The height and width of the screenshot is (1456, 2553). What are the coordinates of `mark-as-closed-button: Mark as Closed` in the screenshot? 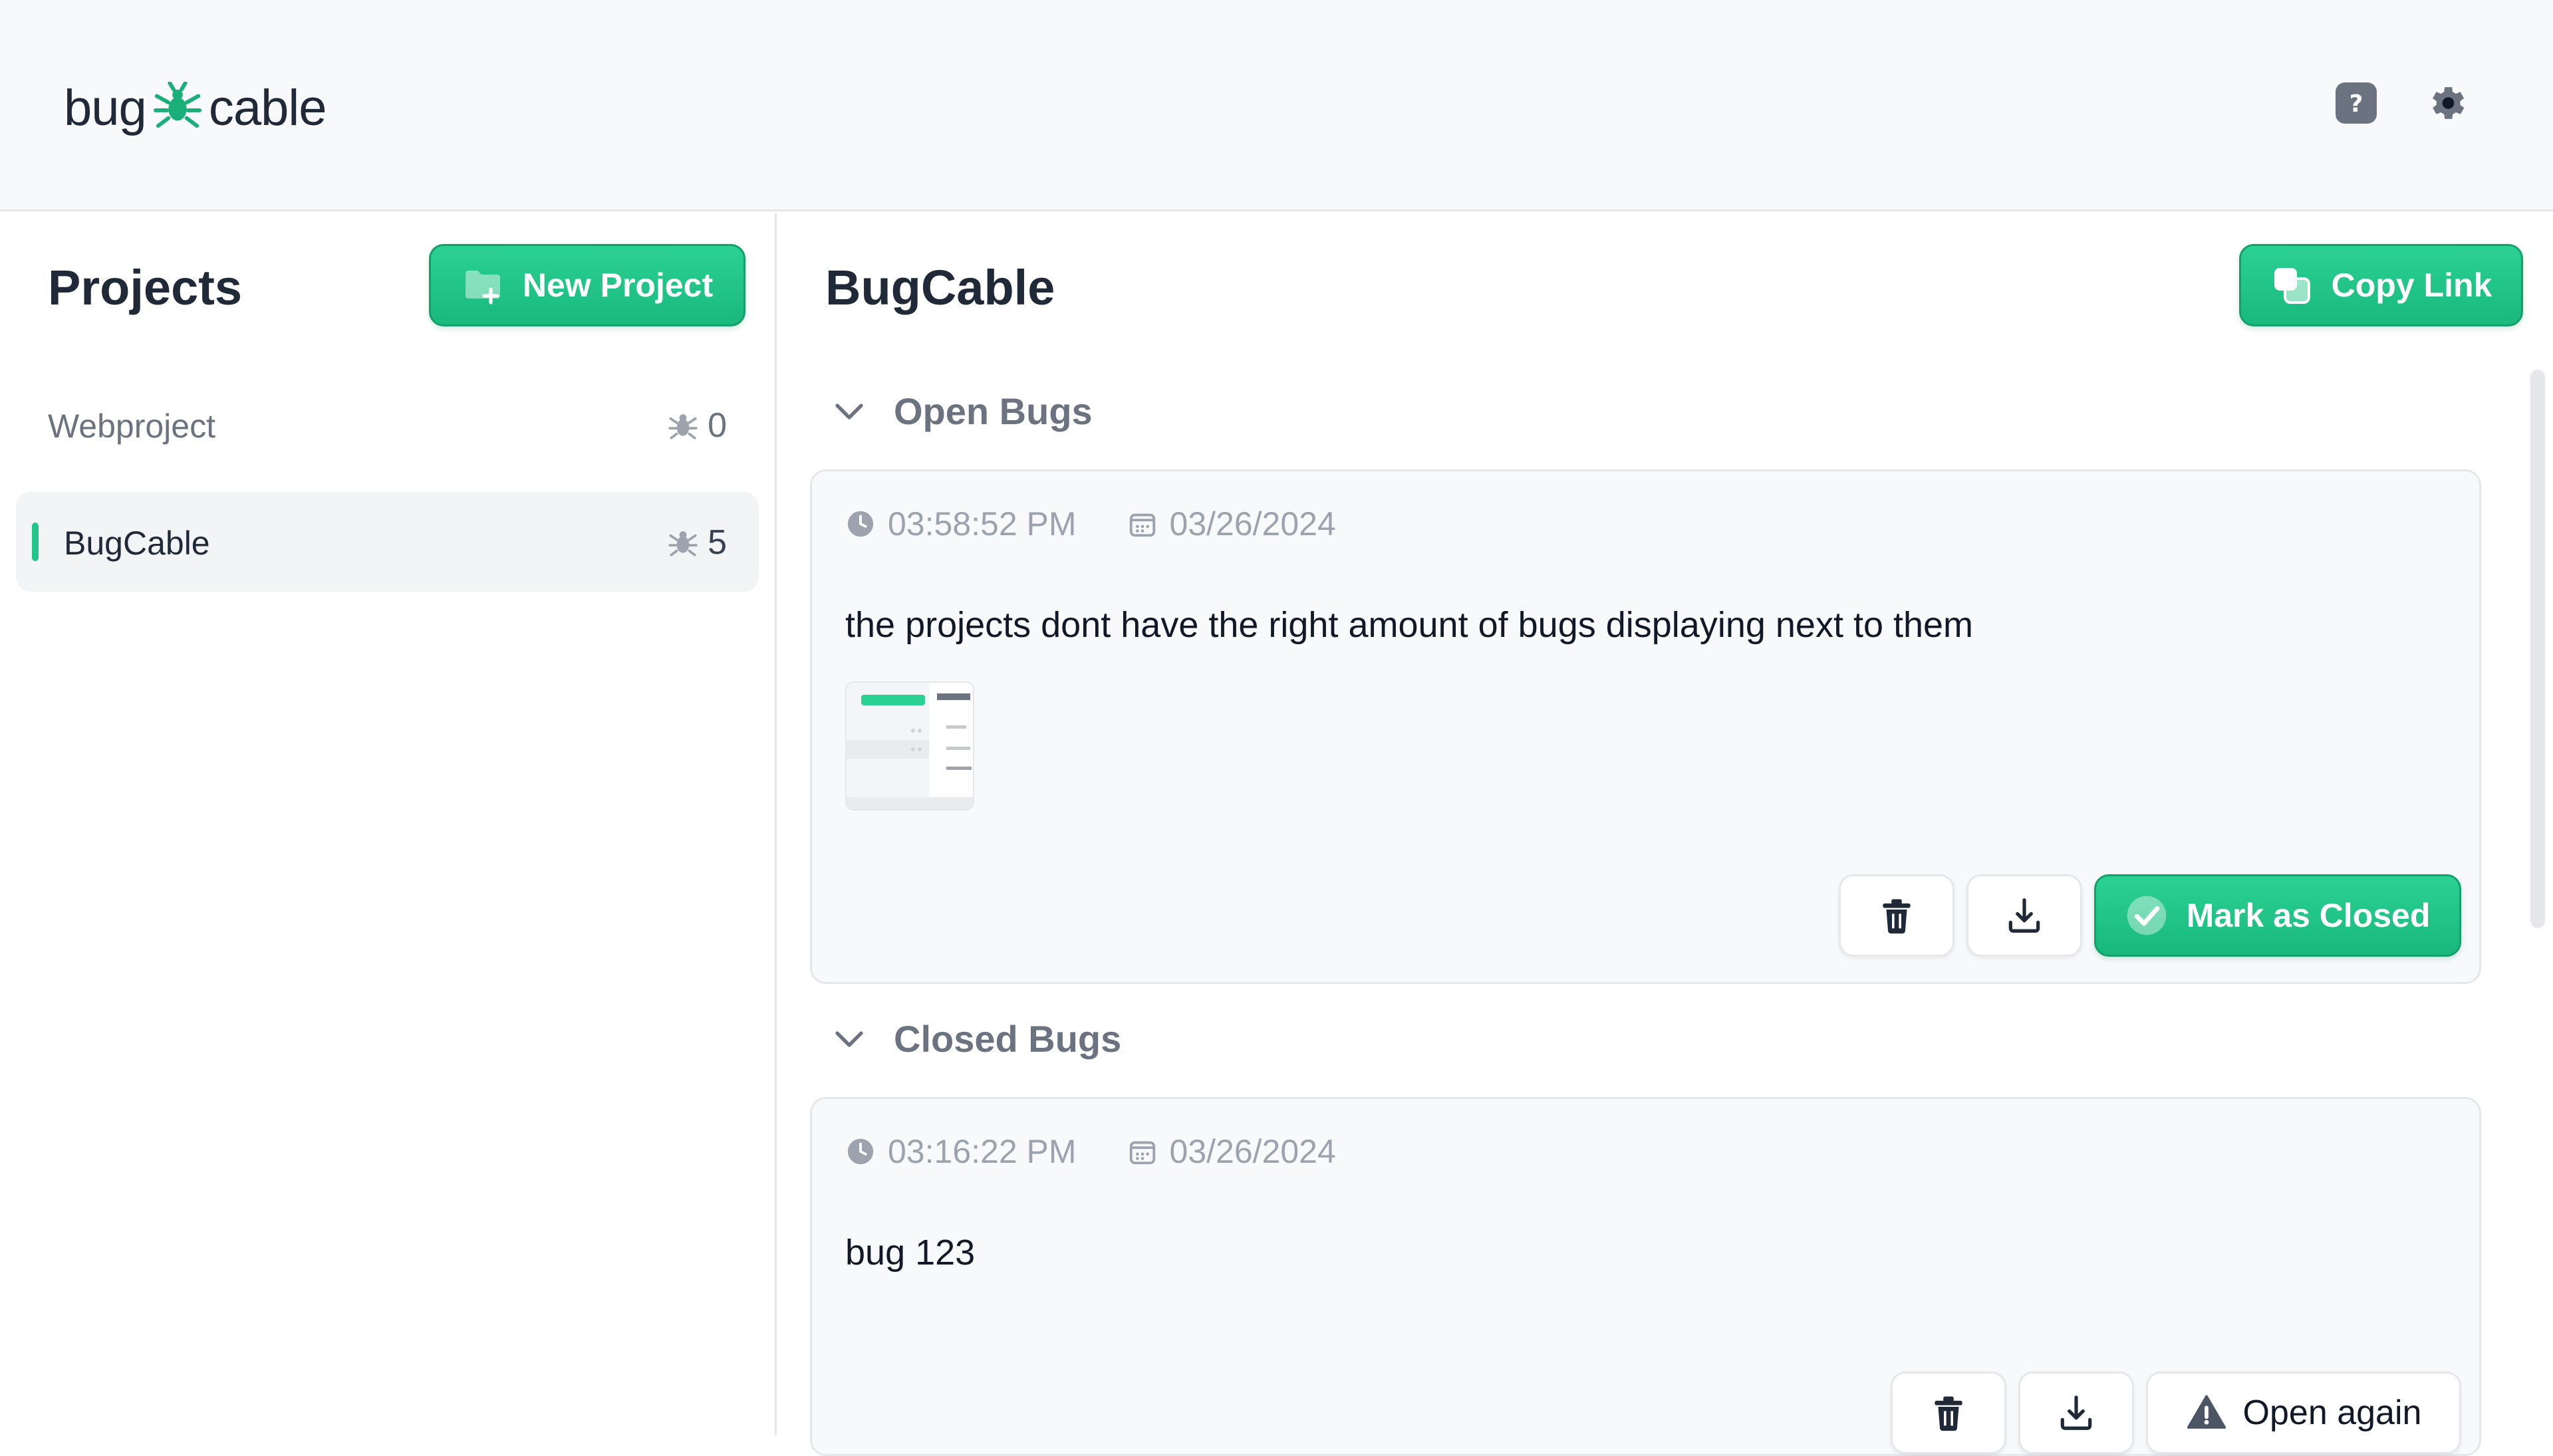 It's located at (2278, 915).